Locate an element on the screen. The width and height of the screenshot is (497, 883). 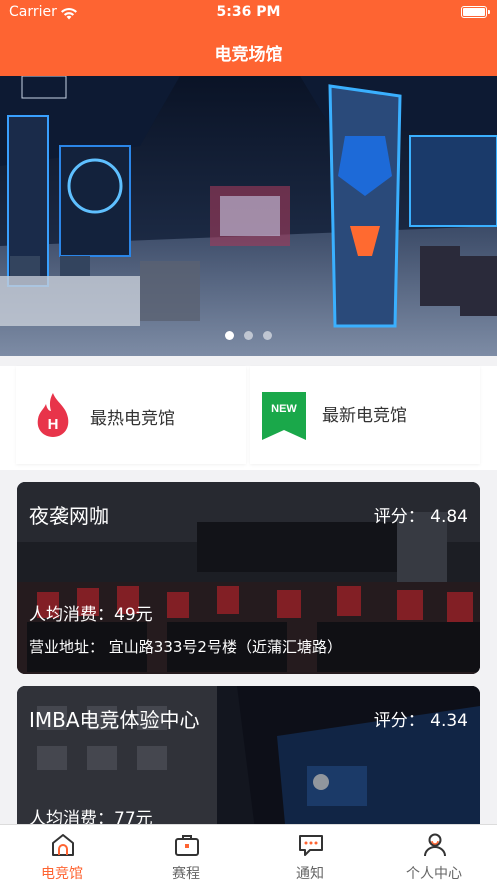
new-venues-label: 最新电竞馆 is located at coordinates (364, 416).